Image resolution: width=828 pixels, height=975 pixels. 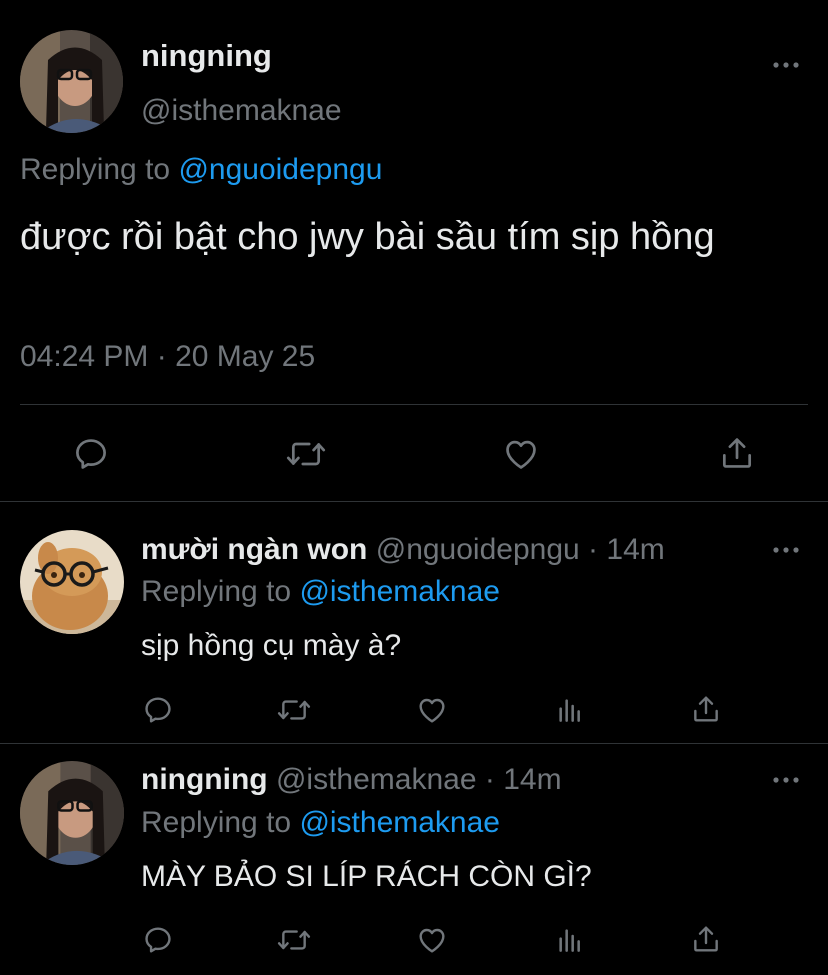 I want to click on replying-to-line: Replying to @nguoidepngu, so click(x=201, y=170).